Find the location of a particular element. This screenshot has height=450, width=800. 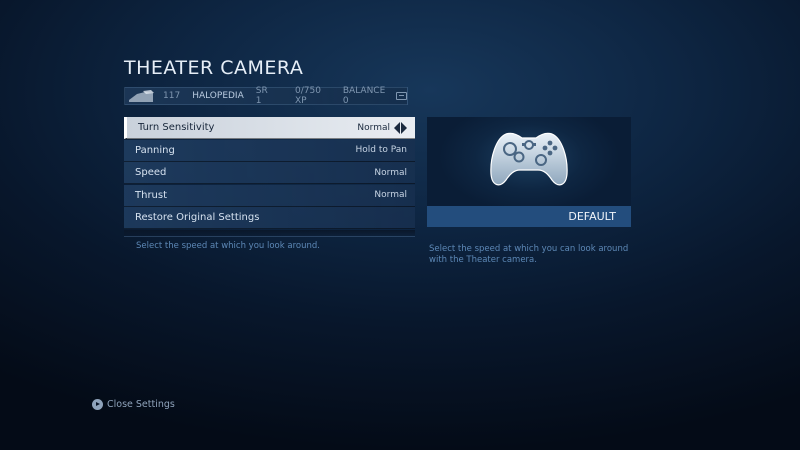

close-settings-button: Close Settings is located at coordinates (133, 404).